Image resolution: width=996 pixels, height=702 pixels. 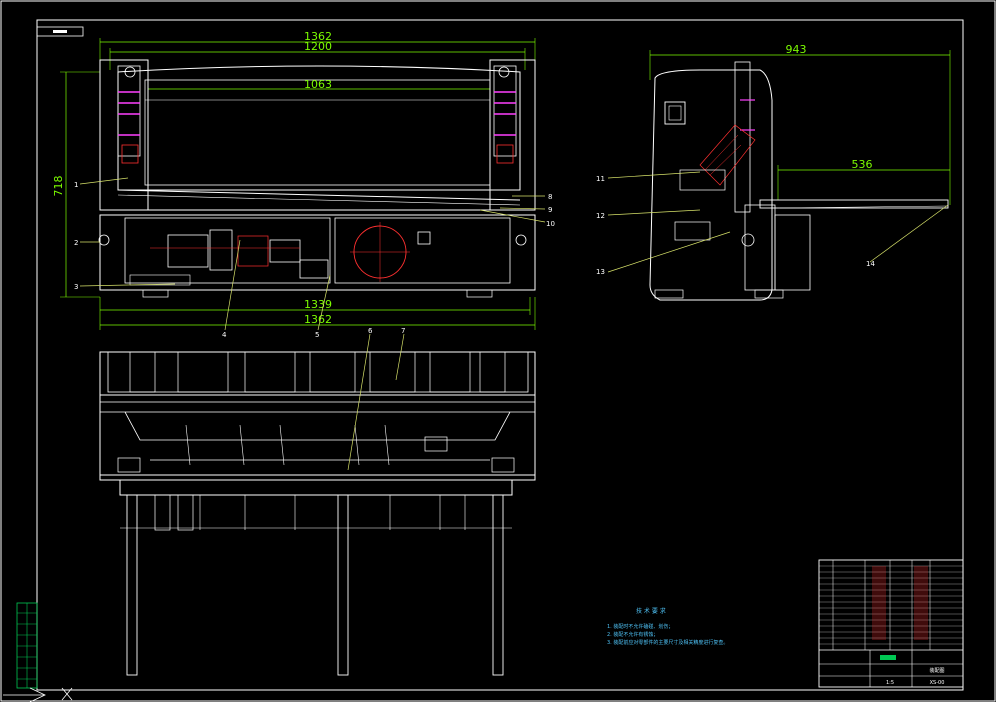 I want to click on frame-code-mark, so click(x=60, y=31).